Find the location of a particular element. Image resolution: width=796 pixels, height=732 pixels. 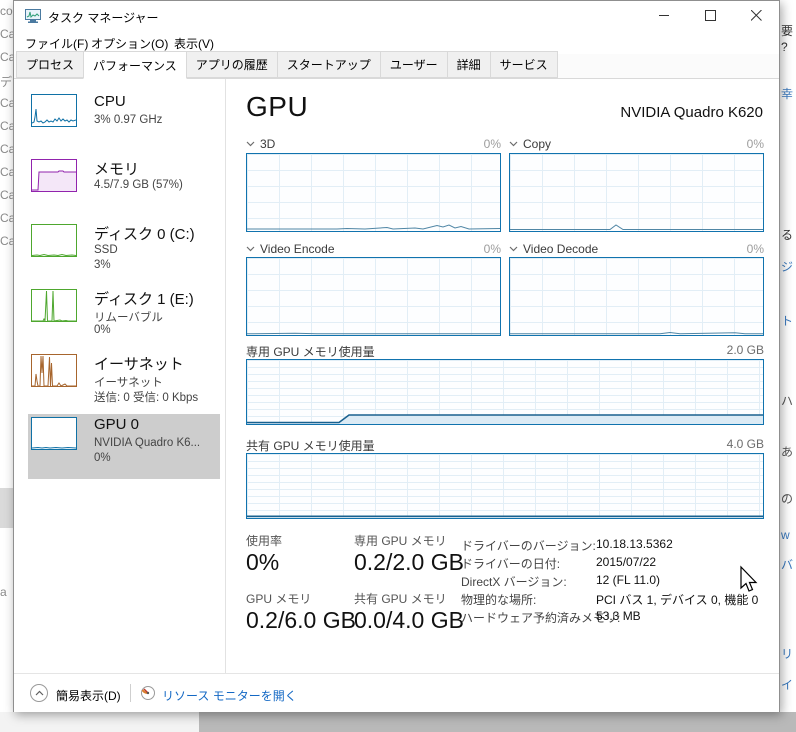

stat-label-gpu-memory: GPU メモリ is located at coordinates (279, 599).